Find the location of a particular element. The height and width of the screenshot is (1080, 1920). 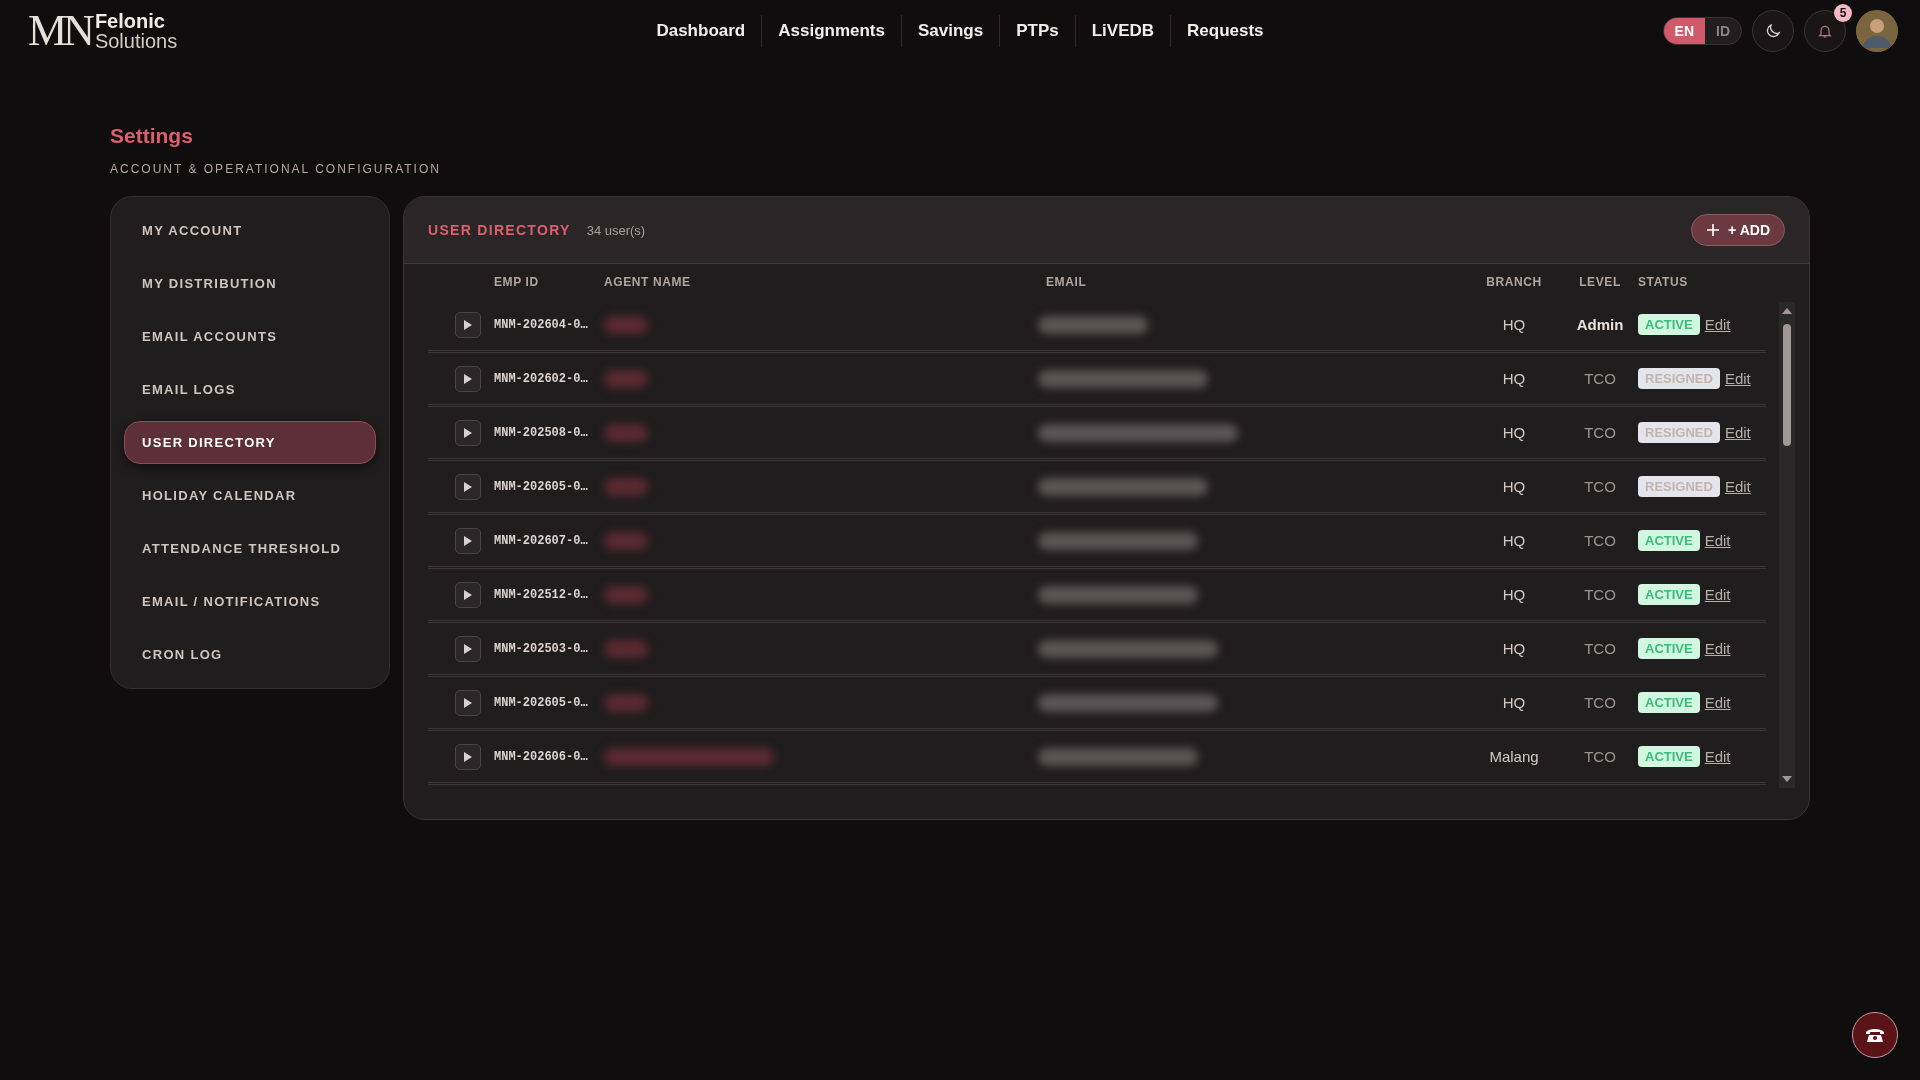

column-header: EMP ID is located at coordinates (517, 281).